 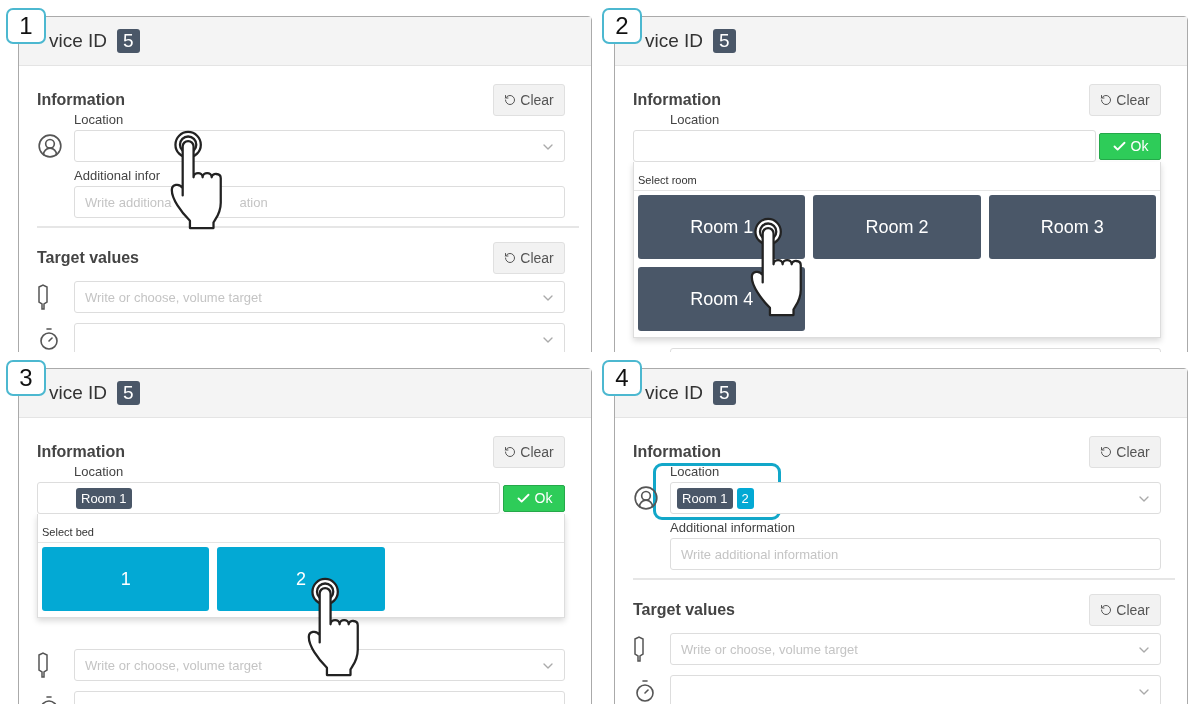 I want to click on dropdown-title: Select bed, so click(x=301, y=528).